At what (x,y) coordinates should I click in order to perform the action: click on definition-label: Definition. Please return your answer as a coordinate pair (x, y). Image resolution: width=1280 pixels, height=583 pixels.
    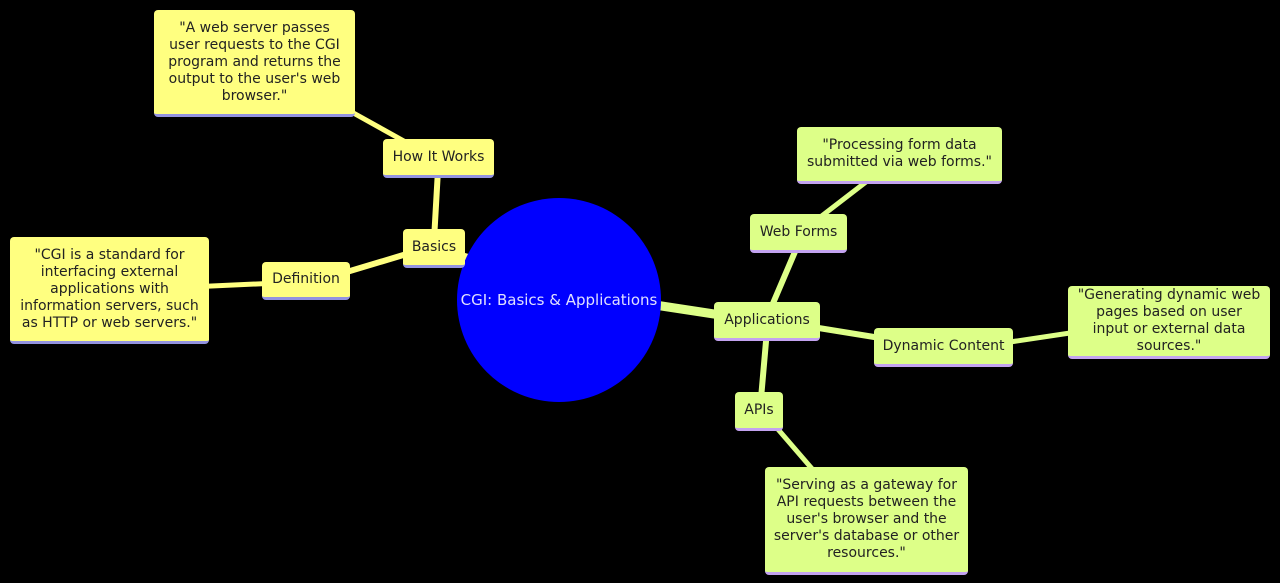
    Looking at the image, I should click on (306, 279).